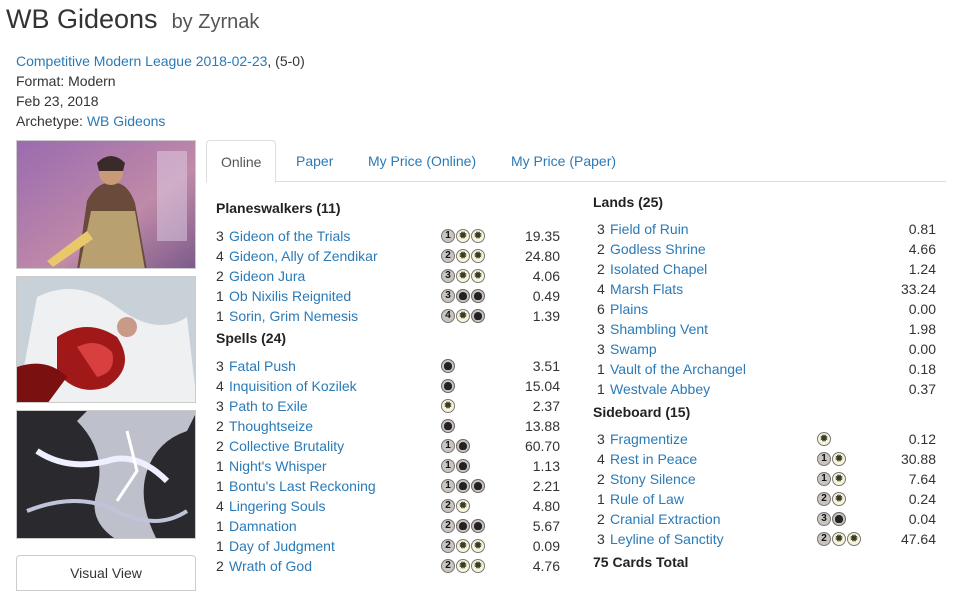  I want to click on card-art-wrath, so click(106, 474).